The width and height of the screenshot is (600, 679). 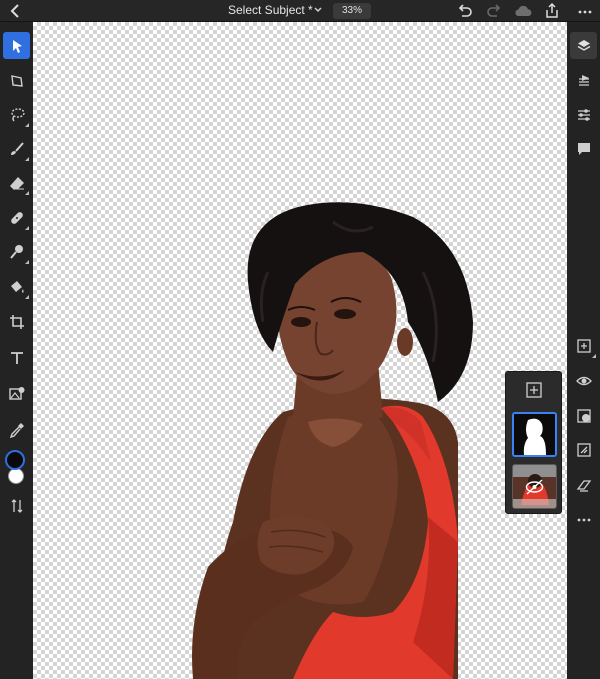 I want to click on comments-icon, so click(x=583, y=148).